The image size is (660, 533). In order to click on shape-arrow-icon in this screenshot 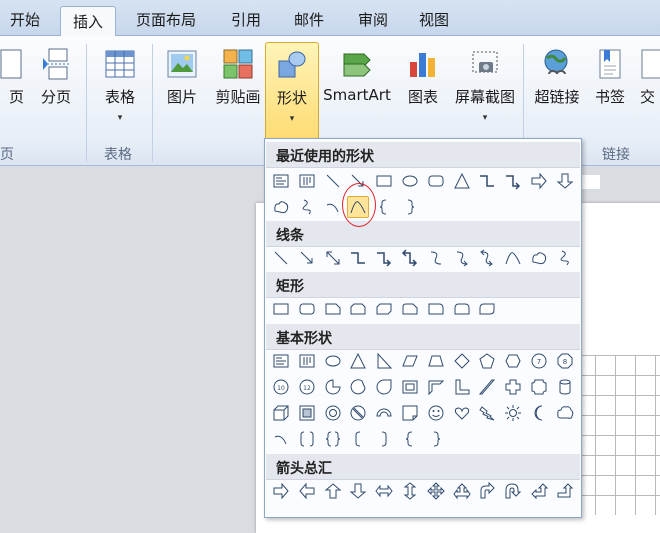, I will do `click(307, 258)`.